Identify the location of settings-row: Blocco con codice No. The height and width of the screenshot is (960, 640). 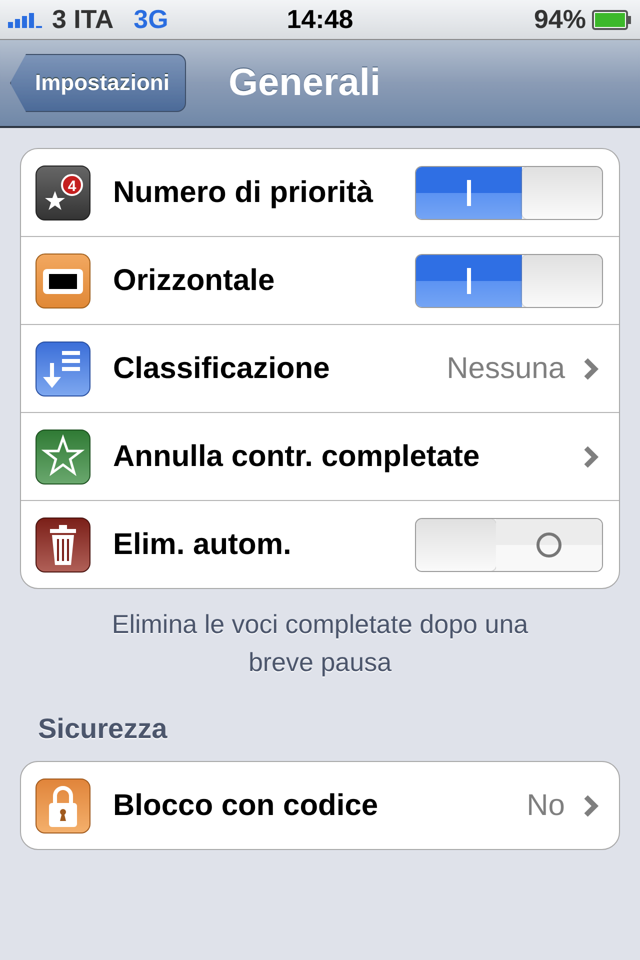
(320, 805).